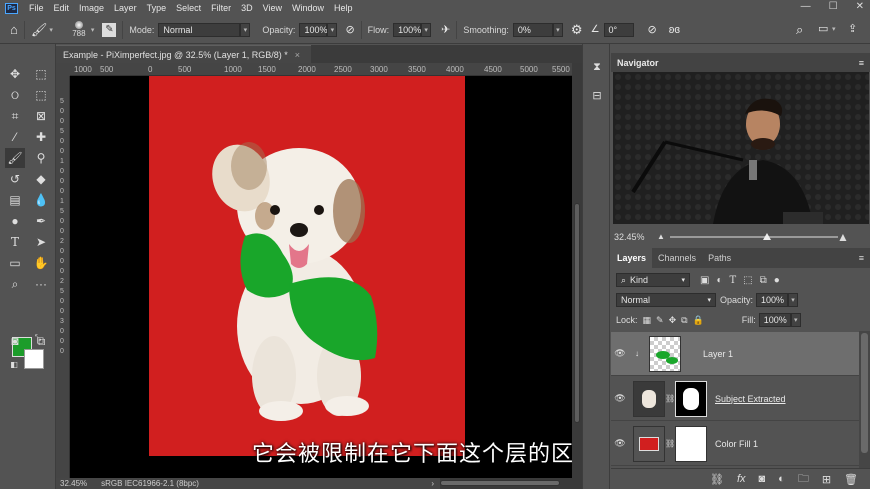 The width and height of the screenshot is (870, 489). Describe the element at coordinates (806, 6) in the screenshot. I see `minimize-icon: —` at that location.